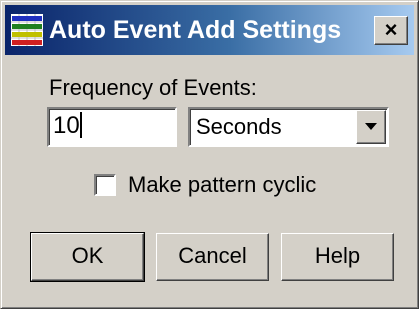  I want to click on app-chart-icon, so click(27, 30).